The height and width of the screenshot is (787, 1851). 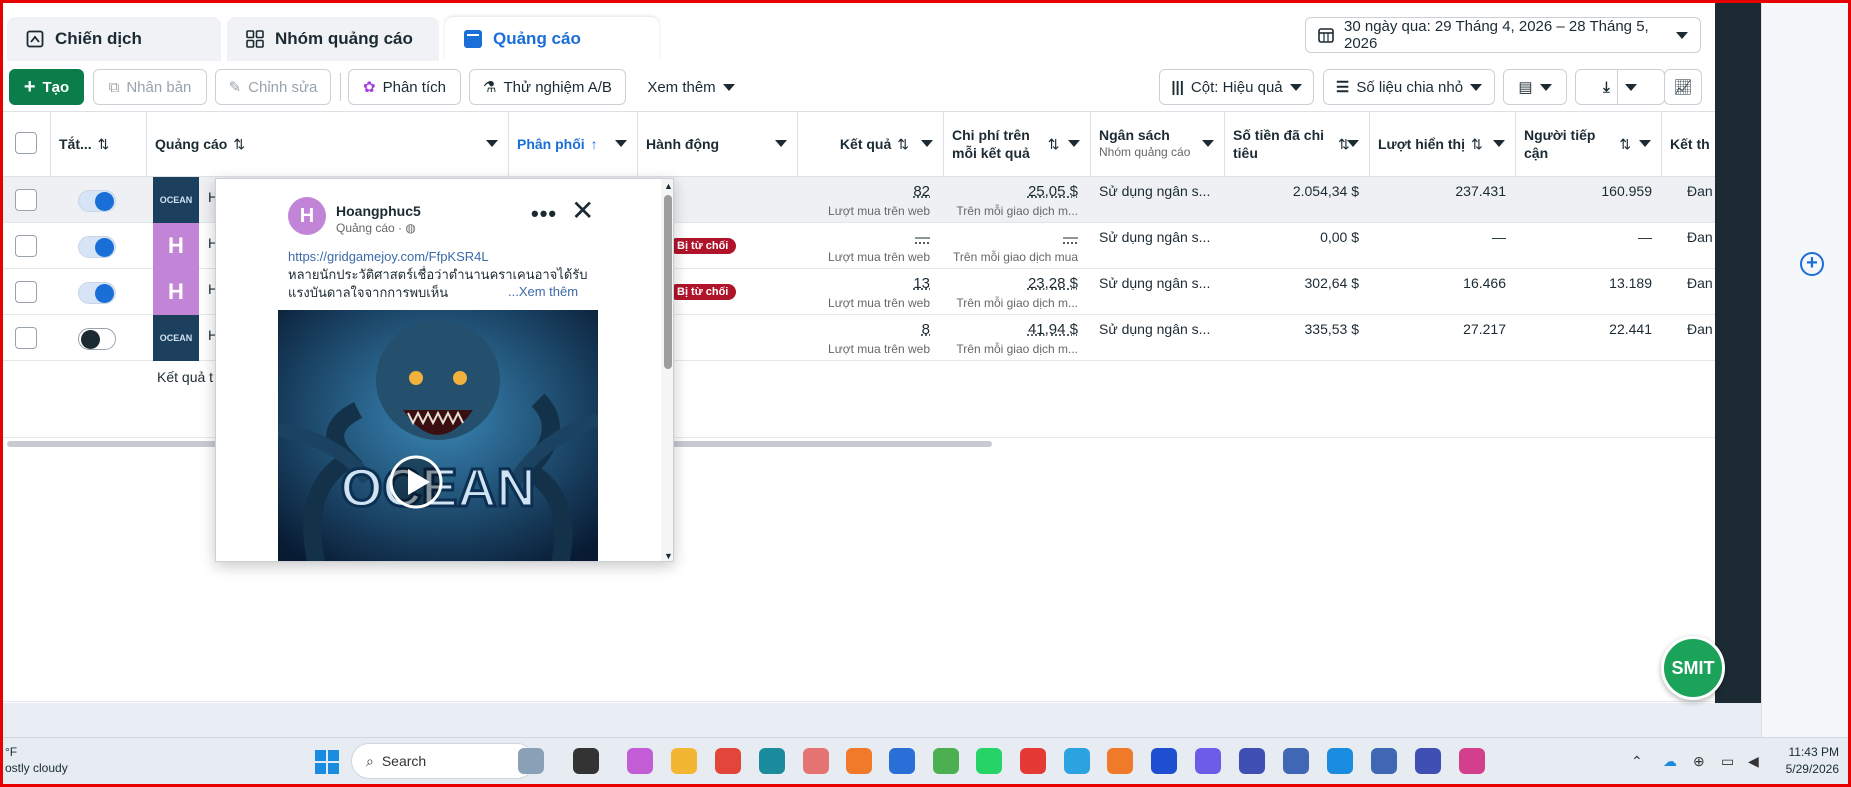 I want to click on floating-action-button: SMIT, so click(x=1693, y=668).